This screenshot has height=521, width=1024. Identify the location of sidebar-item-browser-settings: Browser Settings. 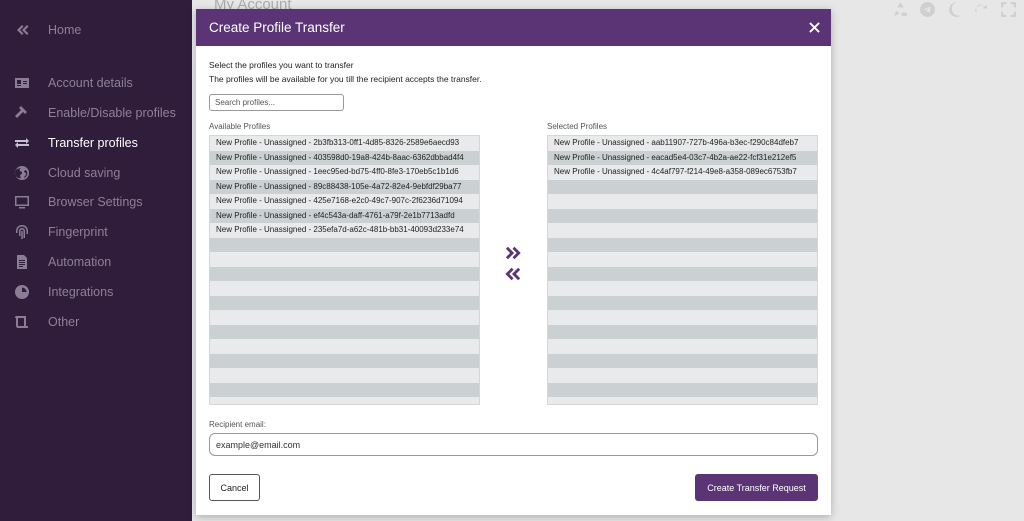
(96, 202).